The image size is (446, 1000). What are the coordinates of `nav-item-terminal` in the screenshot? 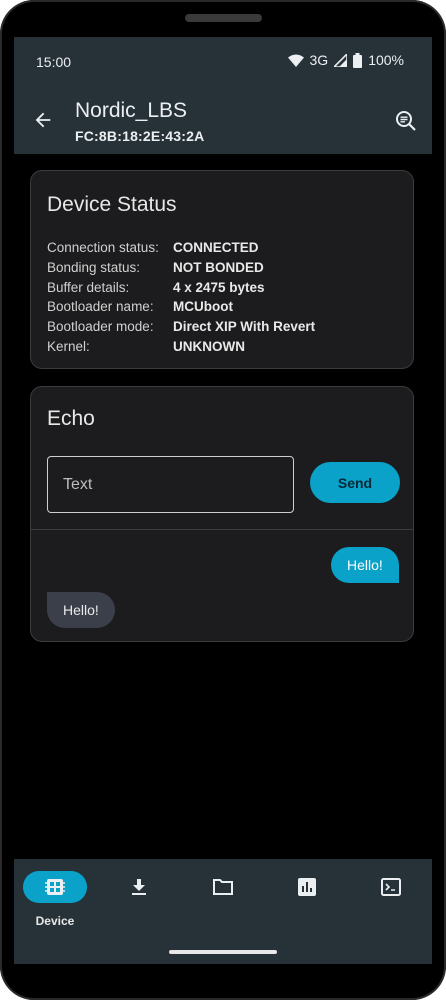 It's located at (391, 887).